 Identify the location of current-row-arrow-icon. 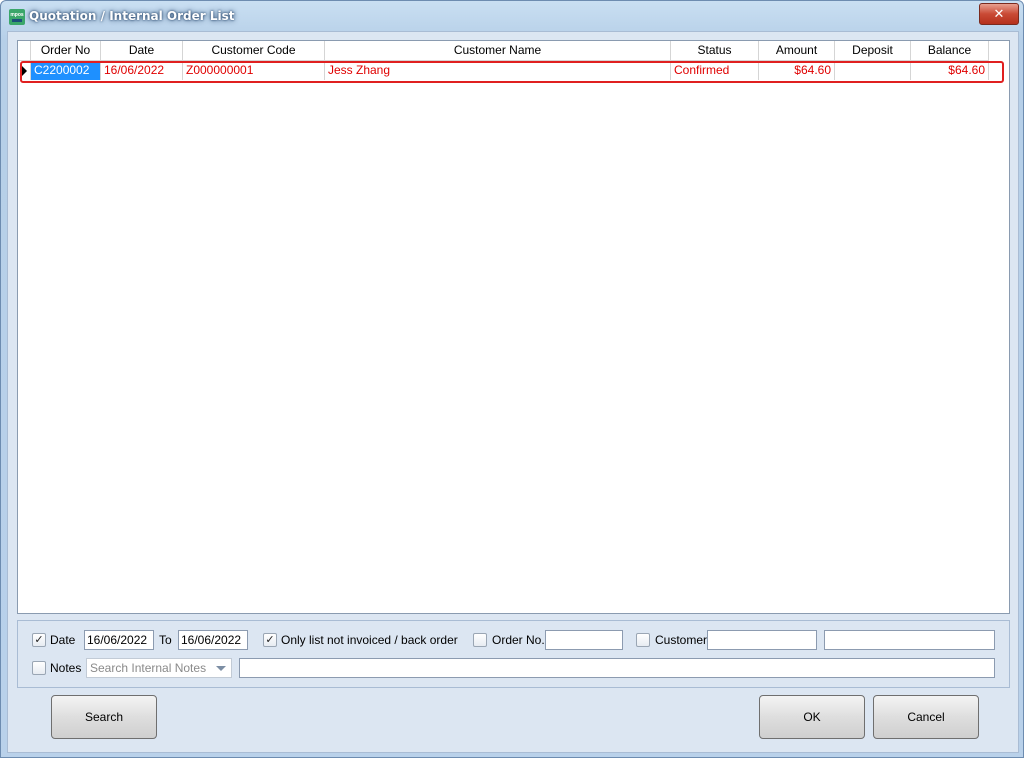
(24, 71).